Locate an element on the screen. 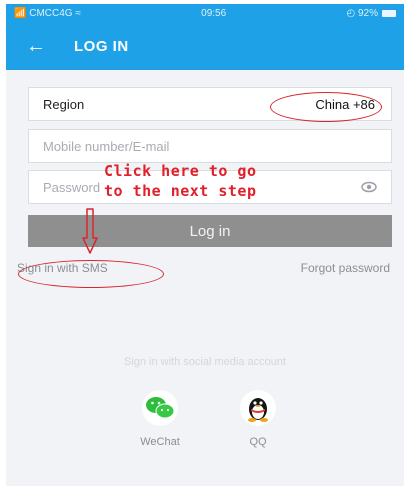 This screenshot has height=491, width=409. battery-group: ◴ 92% is located at coordinates (371, 13).